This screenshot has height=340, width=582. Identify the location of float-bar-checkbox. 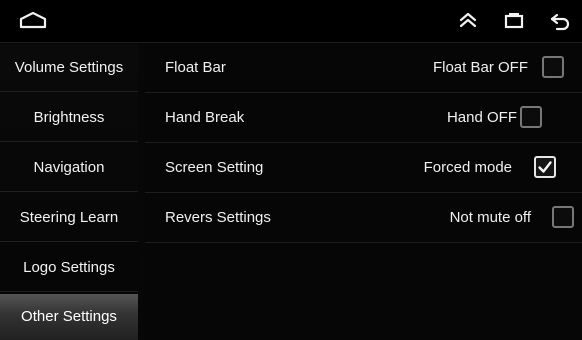
(553, 67).